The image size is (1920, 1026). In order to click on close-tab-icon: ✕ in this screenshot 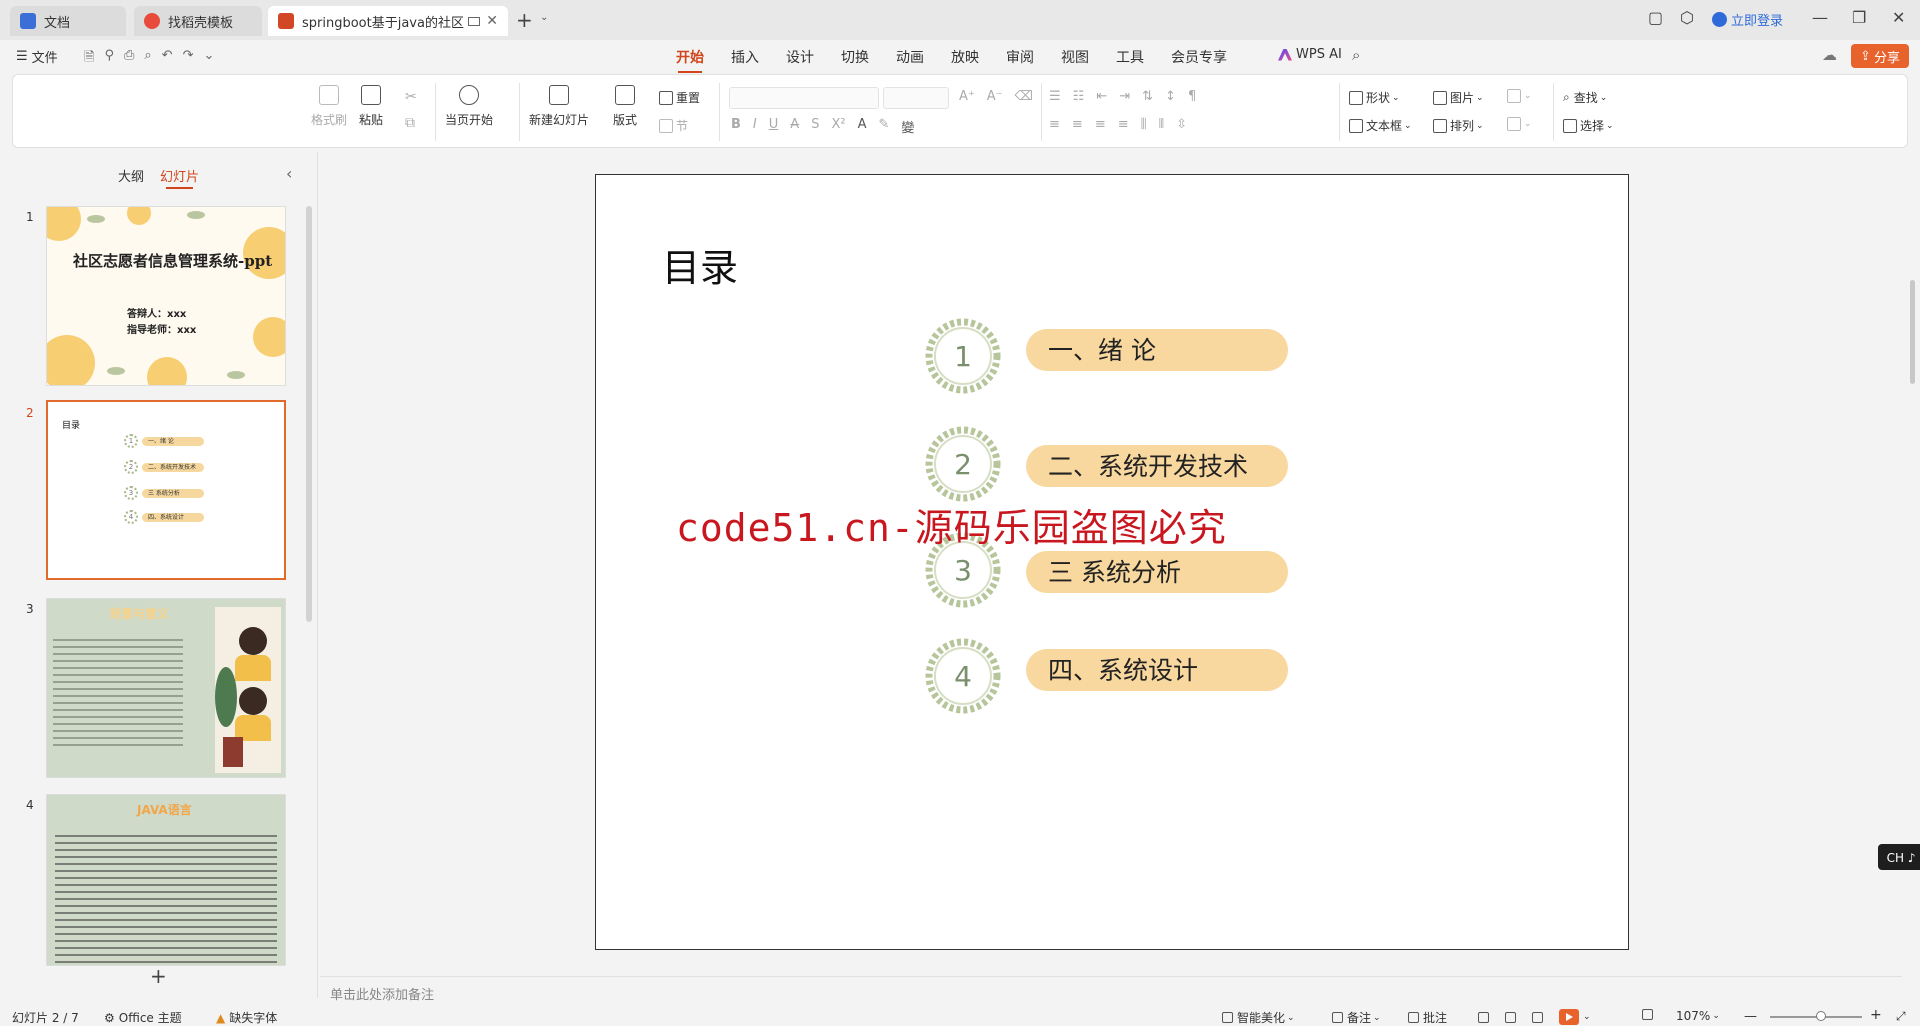, I will do `click(492, 21)`.